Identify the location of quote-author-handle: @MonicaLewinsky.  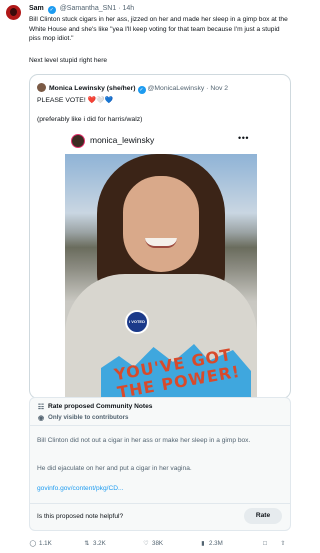
(176, 88).